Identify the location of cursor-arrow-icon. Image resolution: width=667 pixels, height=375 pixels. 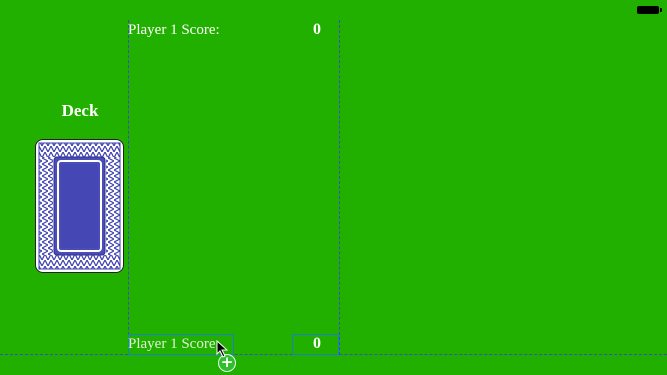
(222, 349).